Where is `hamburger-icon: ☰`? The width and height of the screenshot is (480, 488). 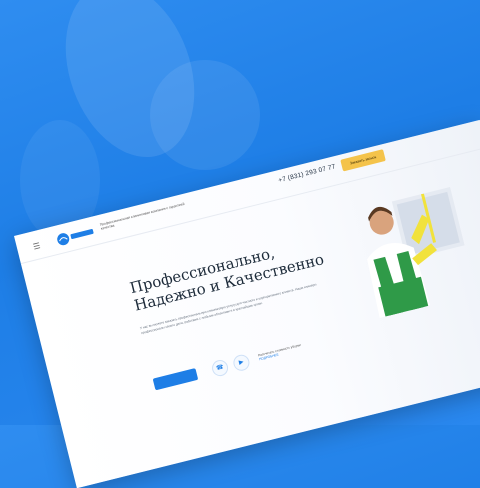 hamburger-icon: ☰ is located at coordinates (36, 246).